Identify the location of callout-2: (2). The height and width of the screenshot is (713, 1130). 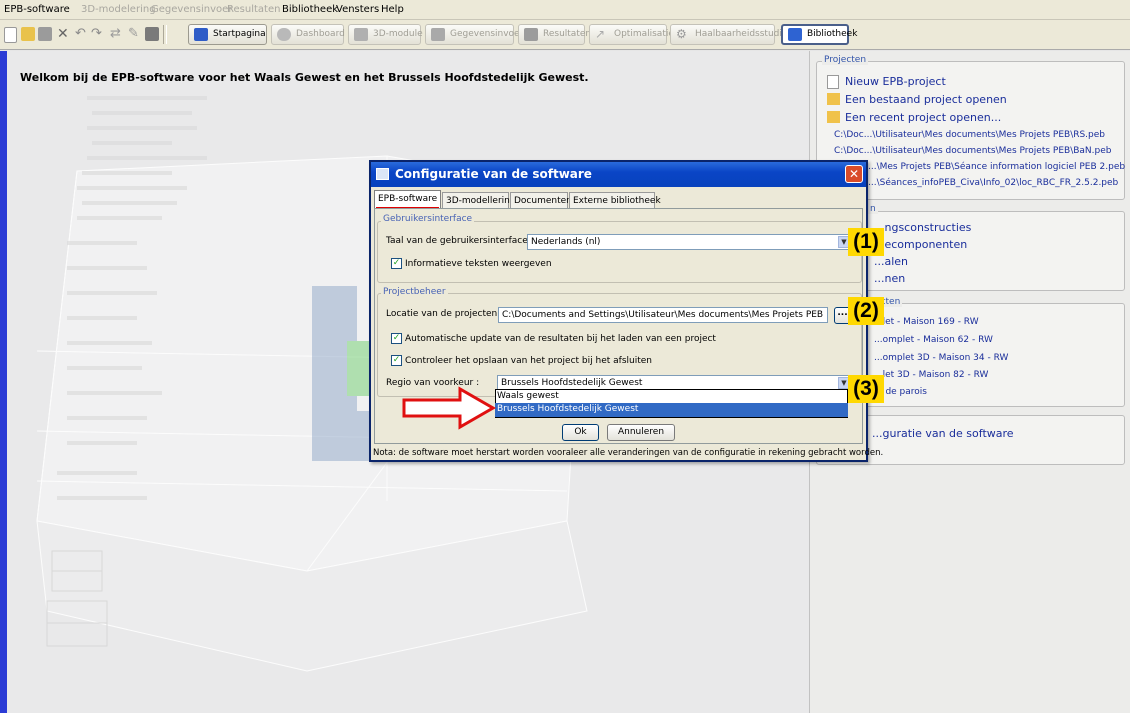
(866, 311).